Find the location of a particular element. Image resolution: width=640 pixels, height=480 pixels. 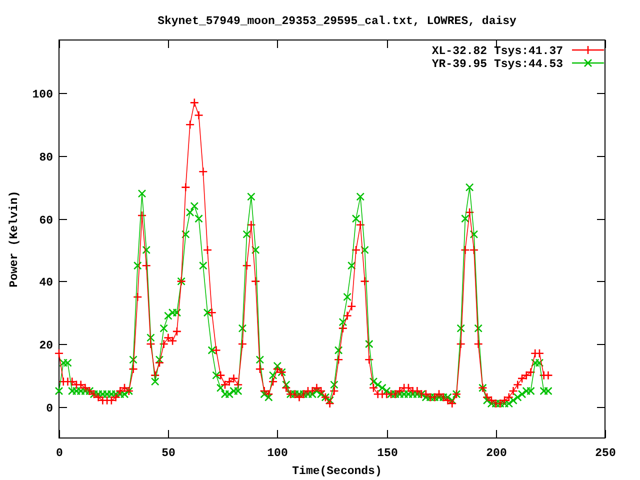

axis-label: Time(Seconds) is located at coordinates (337, 471).